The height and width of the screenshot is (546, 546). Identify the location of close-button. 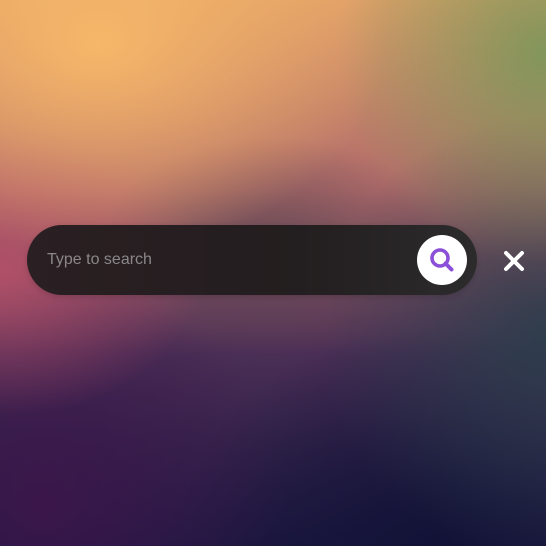
(514, 261).